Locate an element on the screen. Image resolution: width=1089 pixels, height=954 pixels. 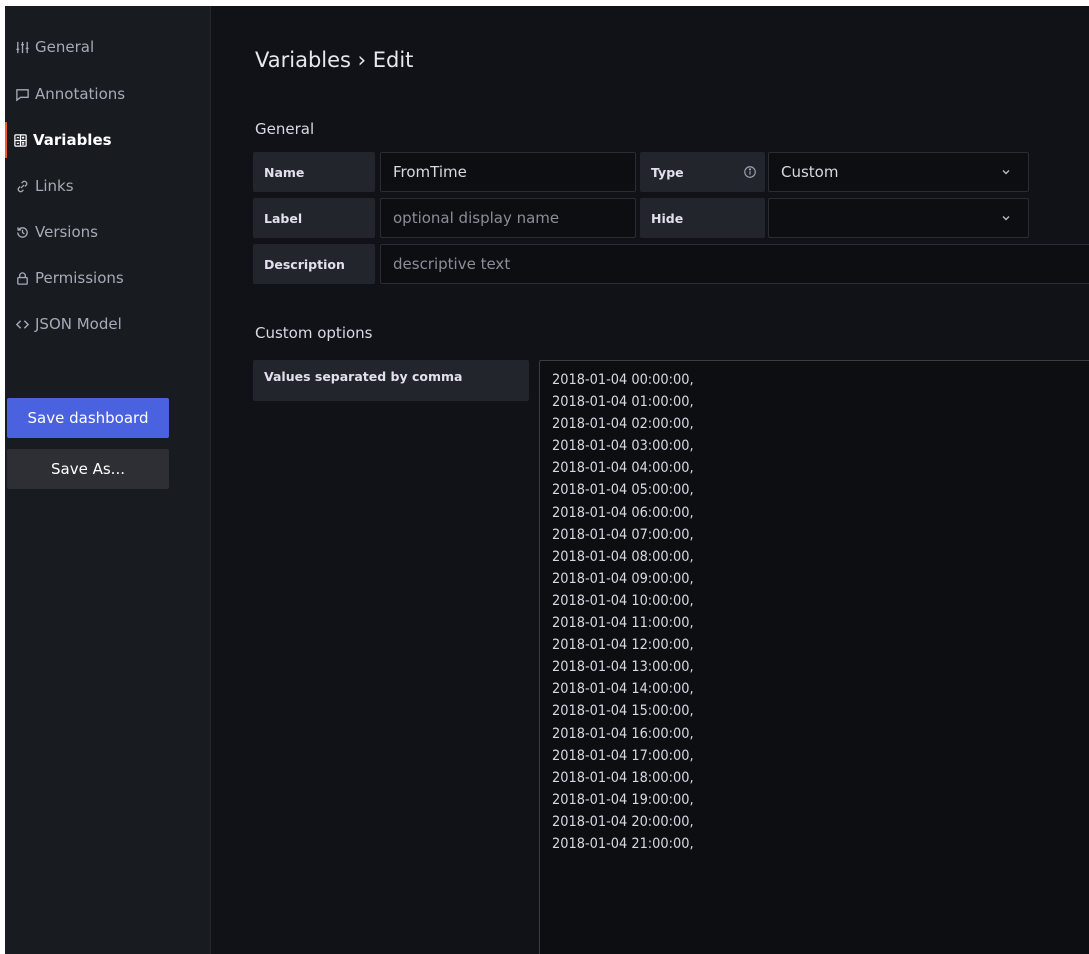
custom-value-line: 2018-01-04 13:00:00, is located at coordinates (623, 667).